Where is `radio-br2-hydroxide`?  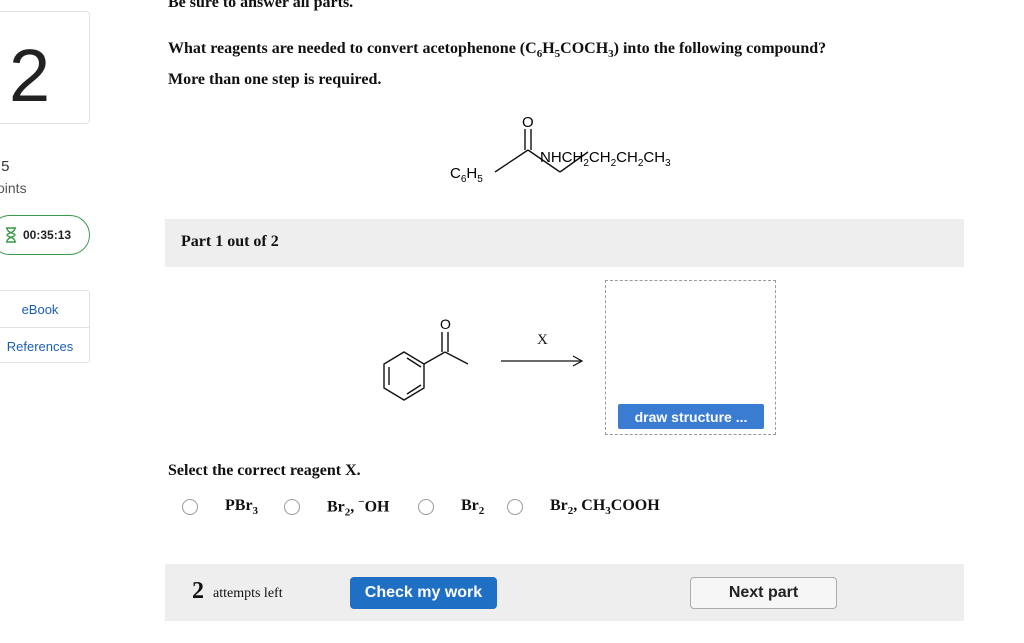 radio-br2-hydroxide is located at coordinates (292, 507).